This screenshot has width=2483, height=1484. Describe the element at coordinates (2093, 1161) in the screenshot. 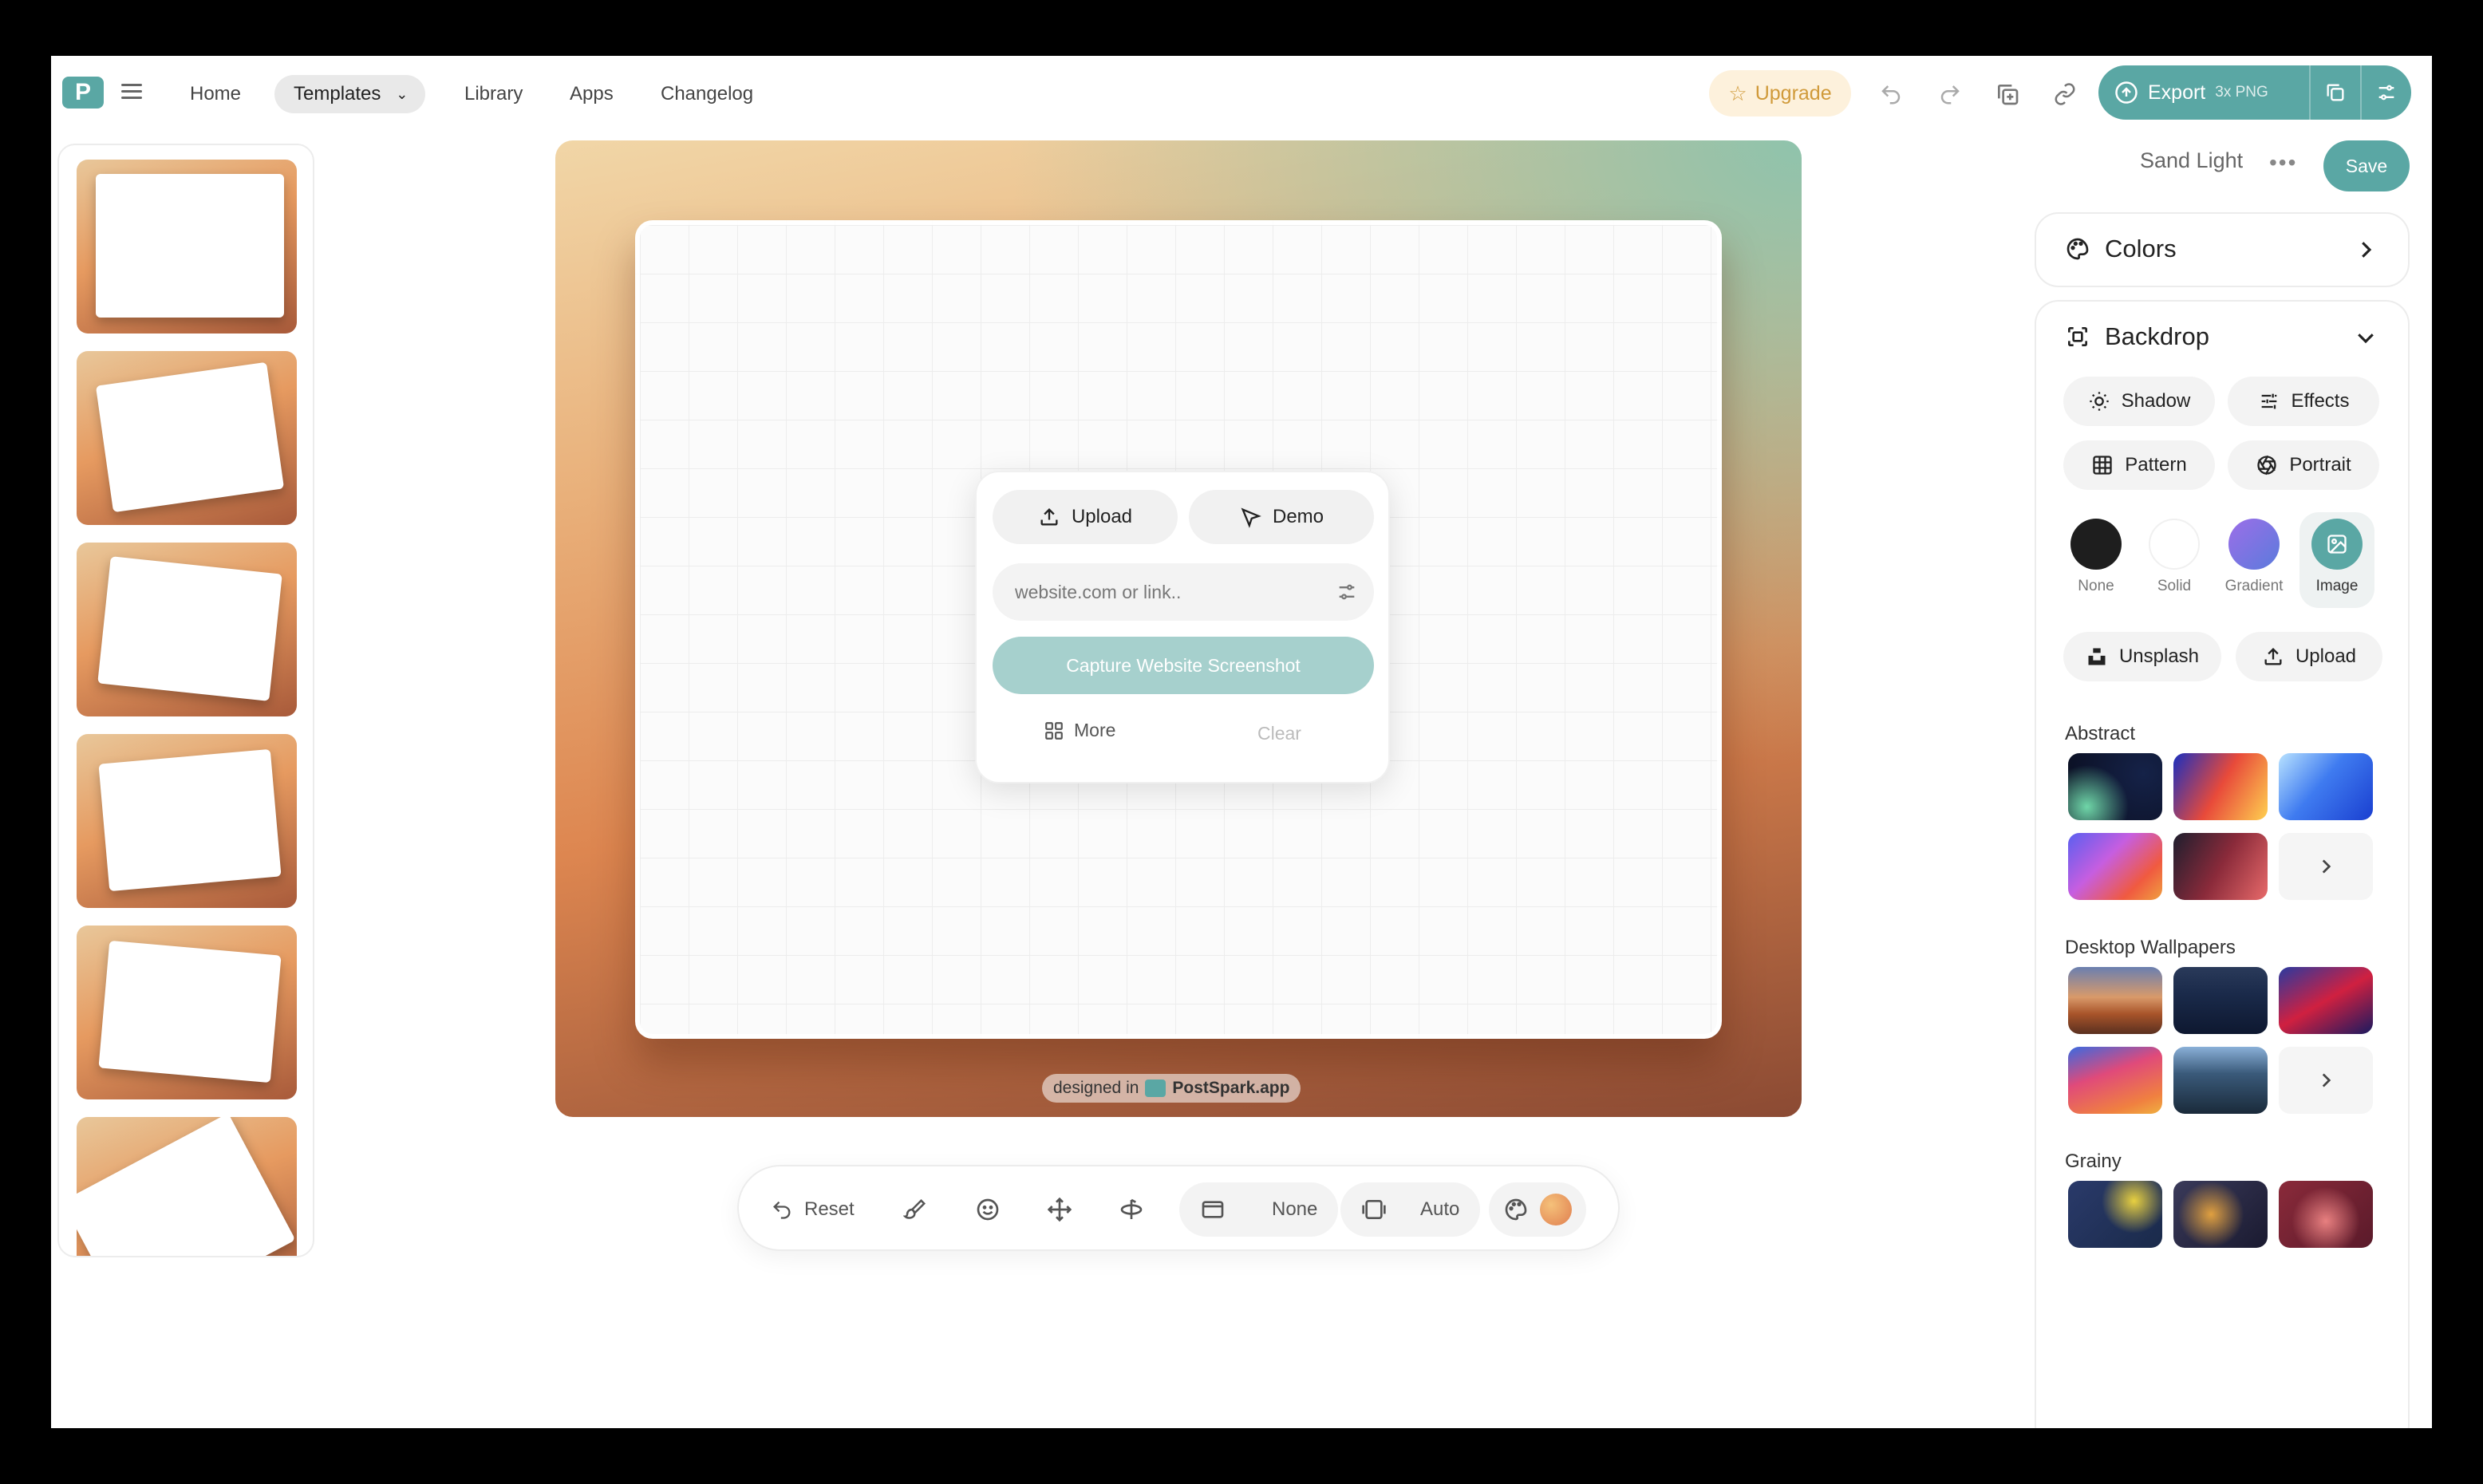

I see `section-grainy: Grainy` at that location.